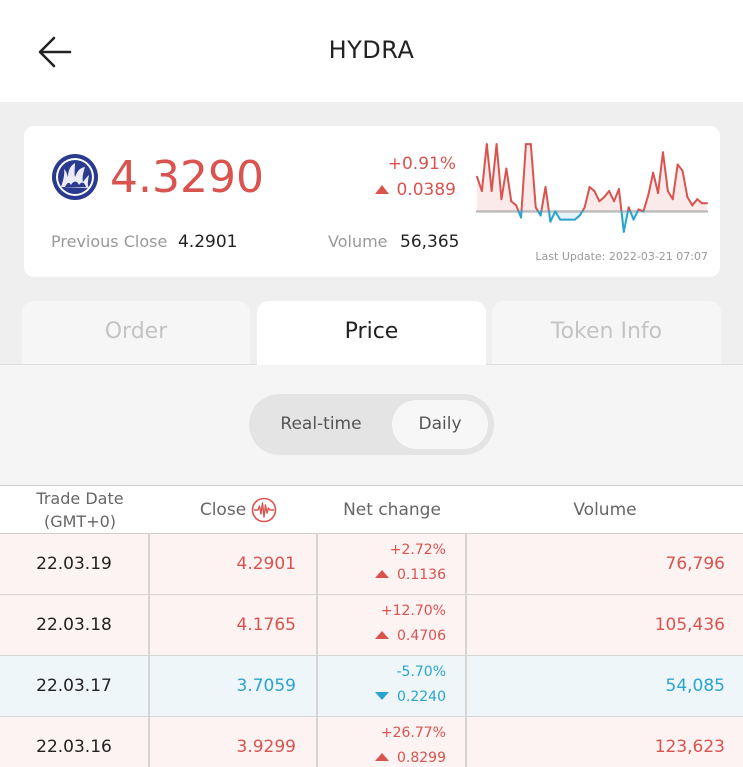 This screenshot has width=743, height=767. I want to click on close-price: 4.2901, so click(234, 564).